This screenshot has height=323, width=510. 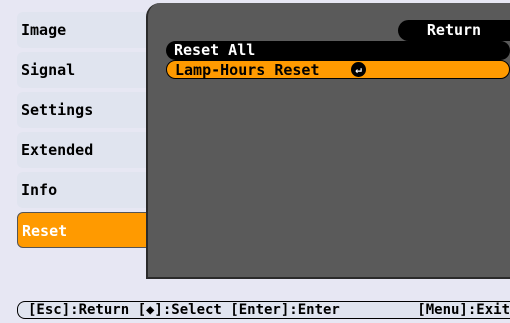 I want to click on menu-item-image: Image, so click(x=85, y=30).